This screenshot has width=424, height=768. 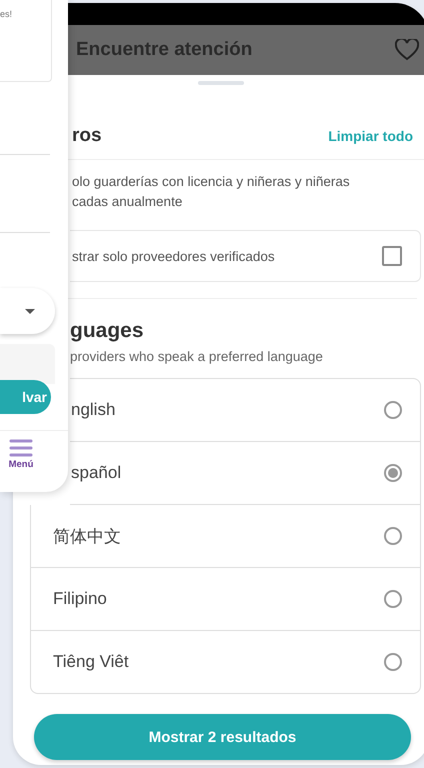 I want to click on header-title: Encuentre atención, so click(x=164, y=50).